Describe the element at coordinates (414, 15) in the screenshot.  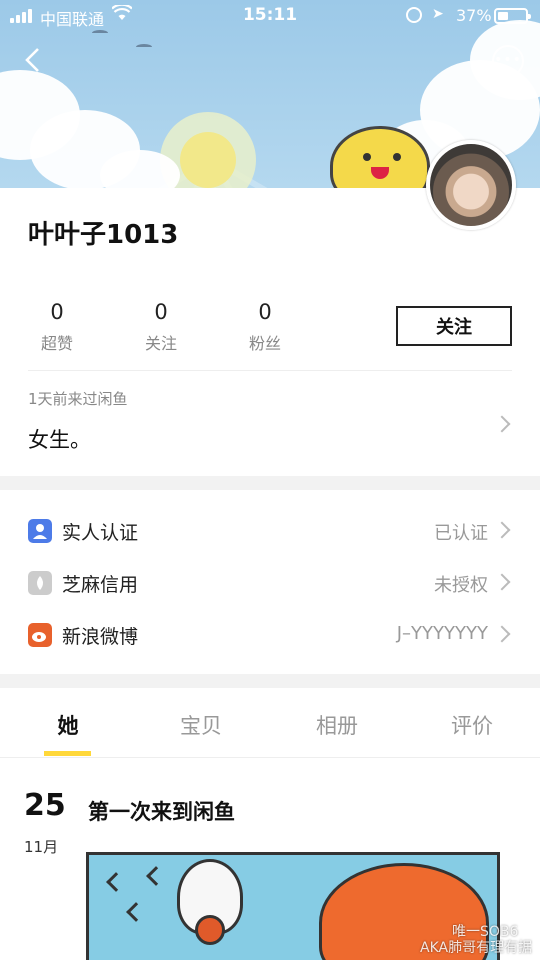
I see `rotation-lock-icon` at that location.